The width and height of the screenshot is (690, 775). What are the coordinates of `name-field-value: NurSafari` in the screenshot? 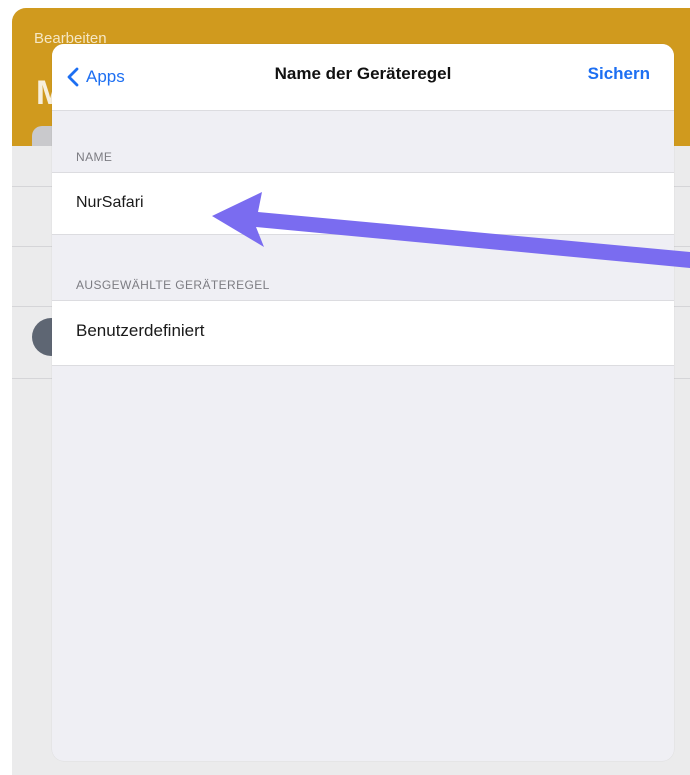 It's located at (110, 202).